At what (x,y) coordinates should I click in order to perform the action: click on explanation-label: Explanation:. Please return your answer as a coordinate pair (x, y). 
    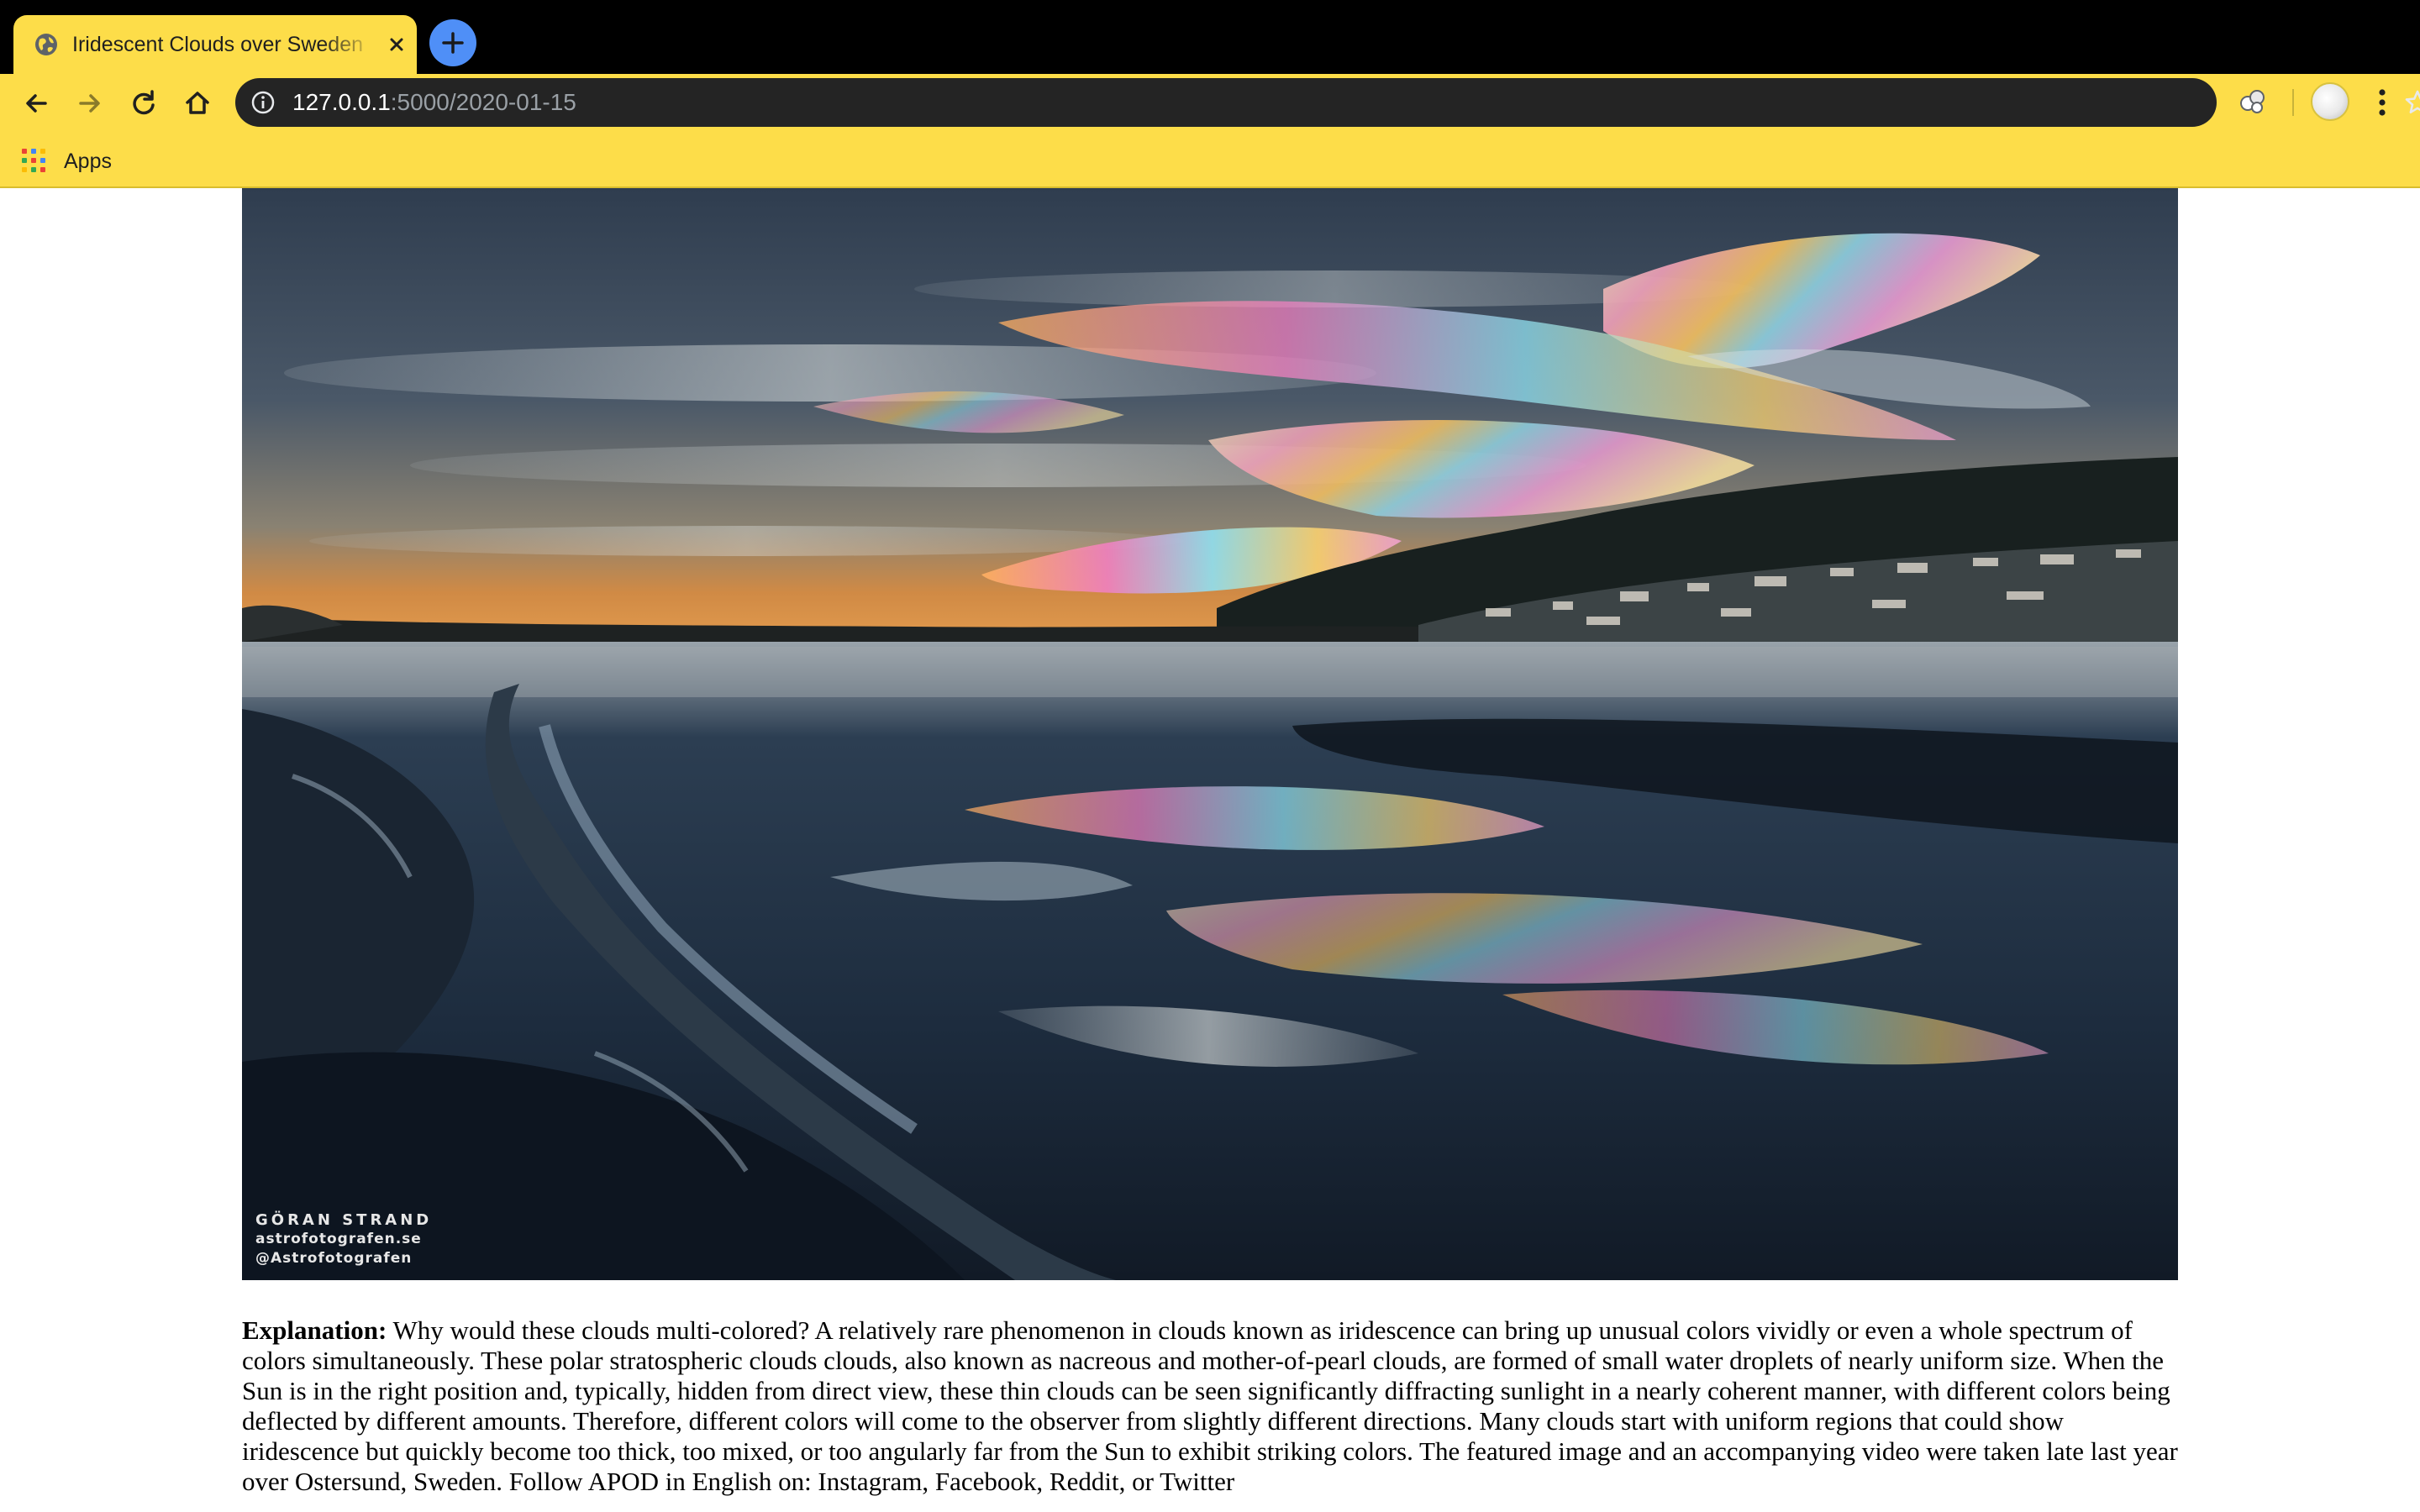
    Looking at the image, I should click on (314, 1330).